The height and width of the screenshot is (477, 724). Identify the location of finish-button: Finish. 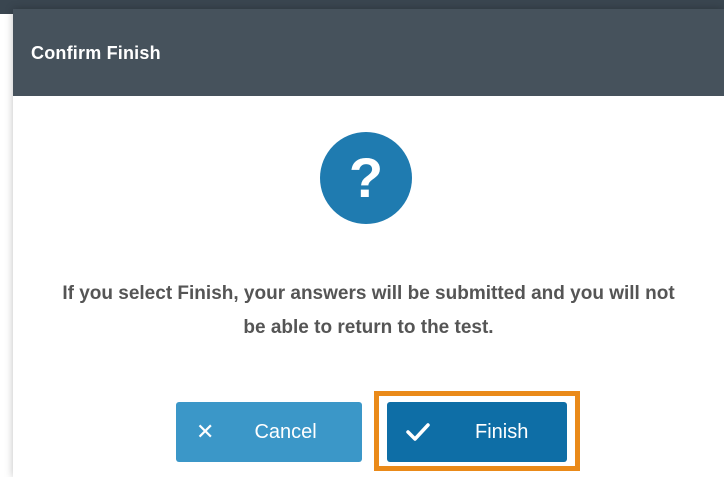
(477, 432).